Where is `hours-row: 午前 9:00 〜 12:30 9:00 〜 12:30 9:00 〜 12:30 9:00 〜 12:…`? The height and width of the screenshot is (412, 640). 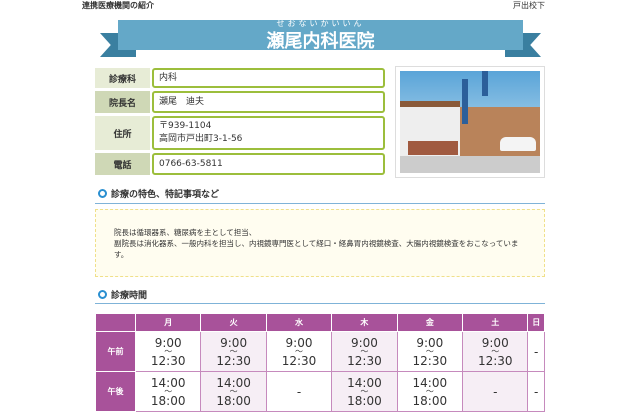
hours-row: 午前 9:00 〜 12:30 9:00 〜 12:30 9:00 〜 12:30 9:00 〜 12:… is located at coordinates (320, 351).